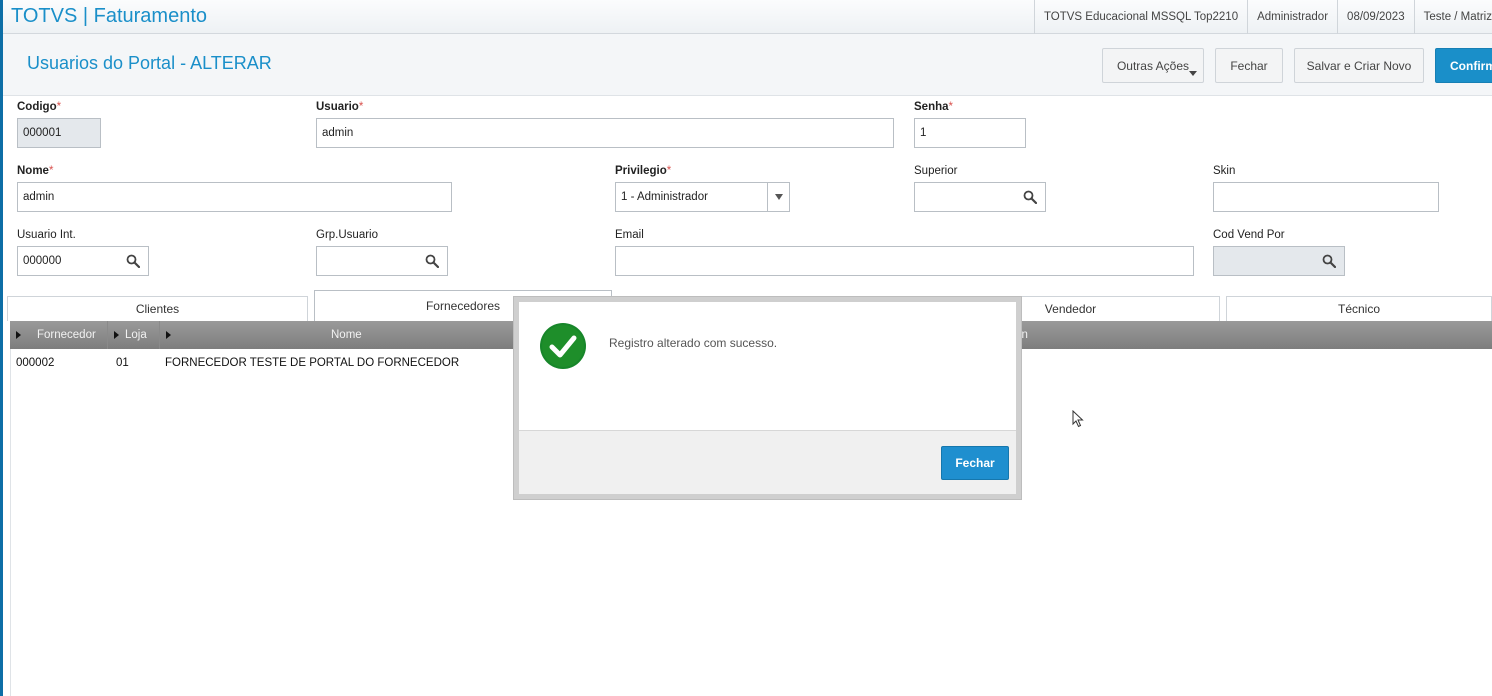 Image resolution: width=1492 pixels, height=696 pixels. What do you see at coordinates (643, 171) in the screenshot?
I see `privilegio-label: Privilegio*` at bounding box center [643, 171].